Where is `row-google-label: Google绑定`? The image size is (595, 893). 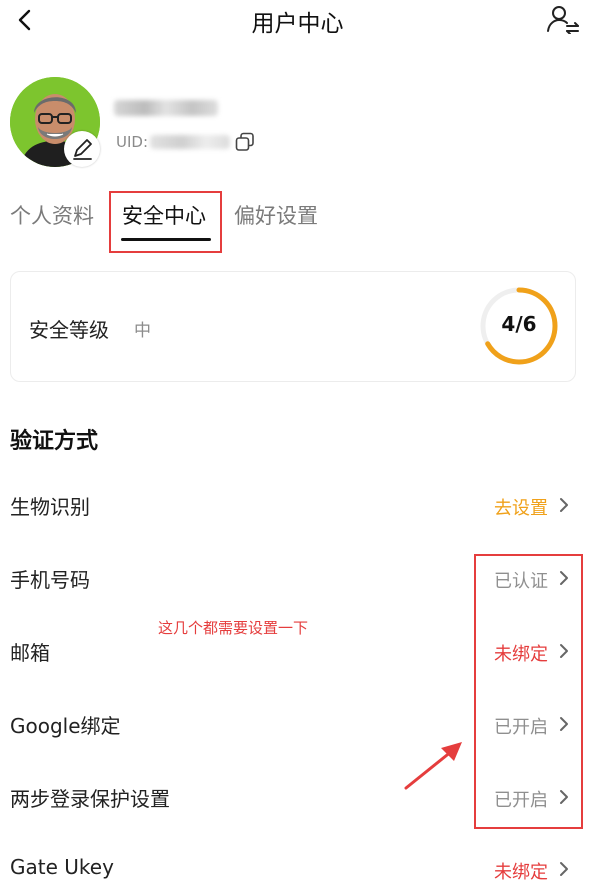 row-google-label: Google绑定 is located at coordinates (65, 724).